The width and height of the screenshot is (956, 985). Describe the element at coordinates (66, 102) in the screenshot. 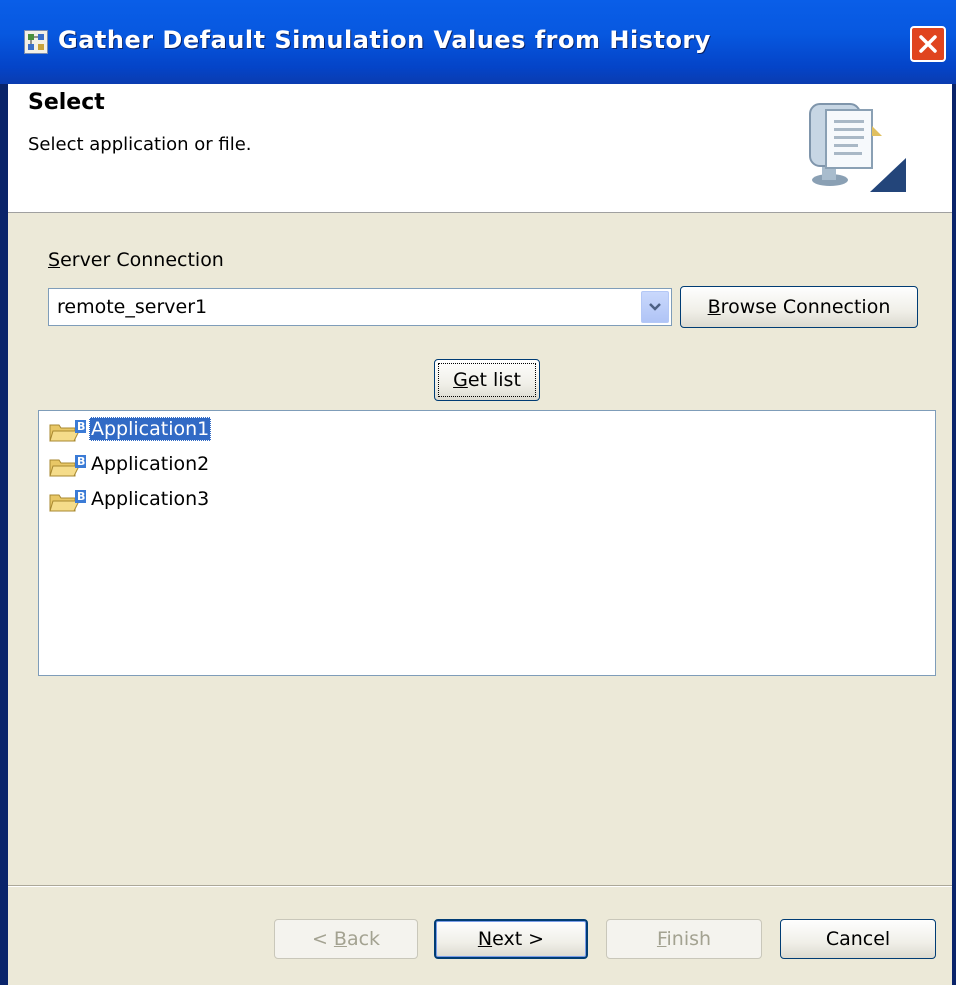

I see `page-title: Select` at that location.